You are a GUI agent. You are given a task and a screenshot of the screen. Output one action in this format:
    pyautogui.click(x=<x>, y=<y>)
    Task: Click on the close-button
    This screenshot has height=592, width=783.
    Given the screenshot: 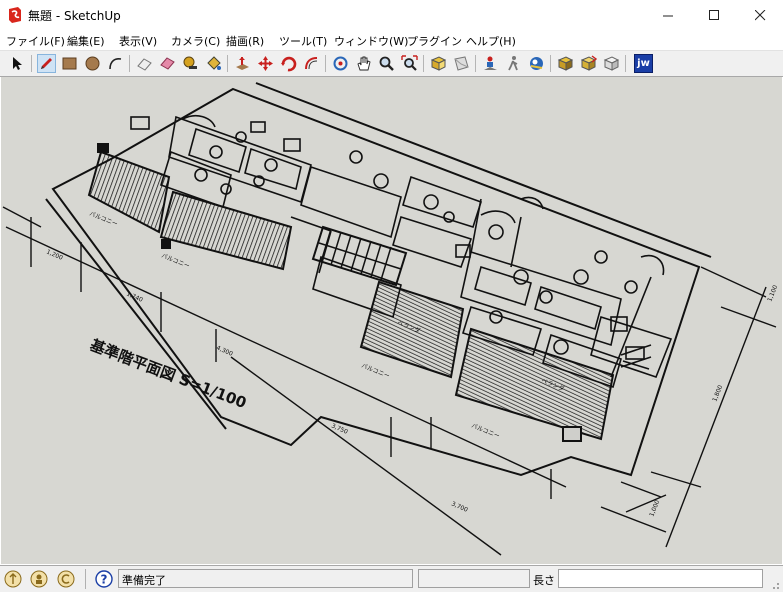 What is the action you would take?
    pyautogui.click(x=760, y=15)
    